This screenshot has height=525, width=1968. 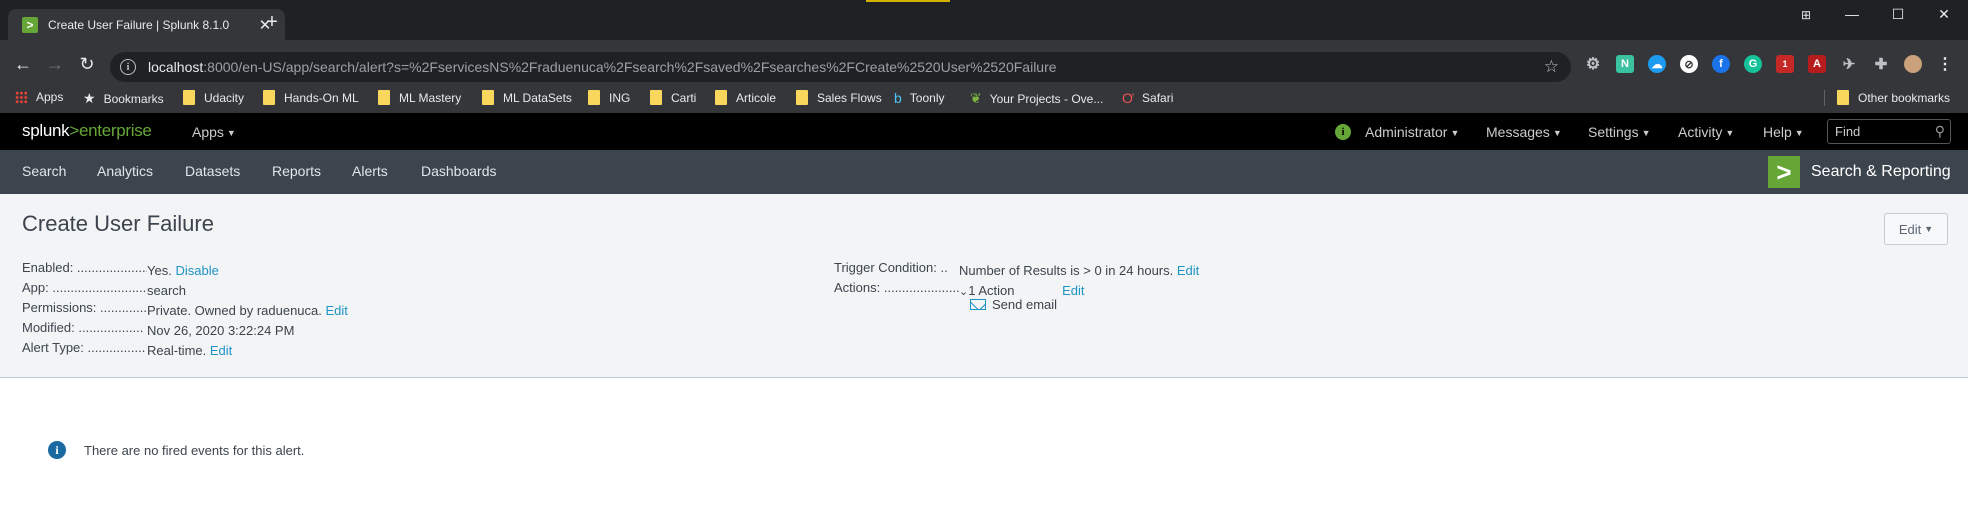 I want to click on settings-menu: Settings ▼, so click(x=1619, y=132).